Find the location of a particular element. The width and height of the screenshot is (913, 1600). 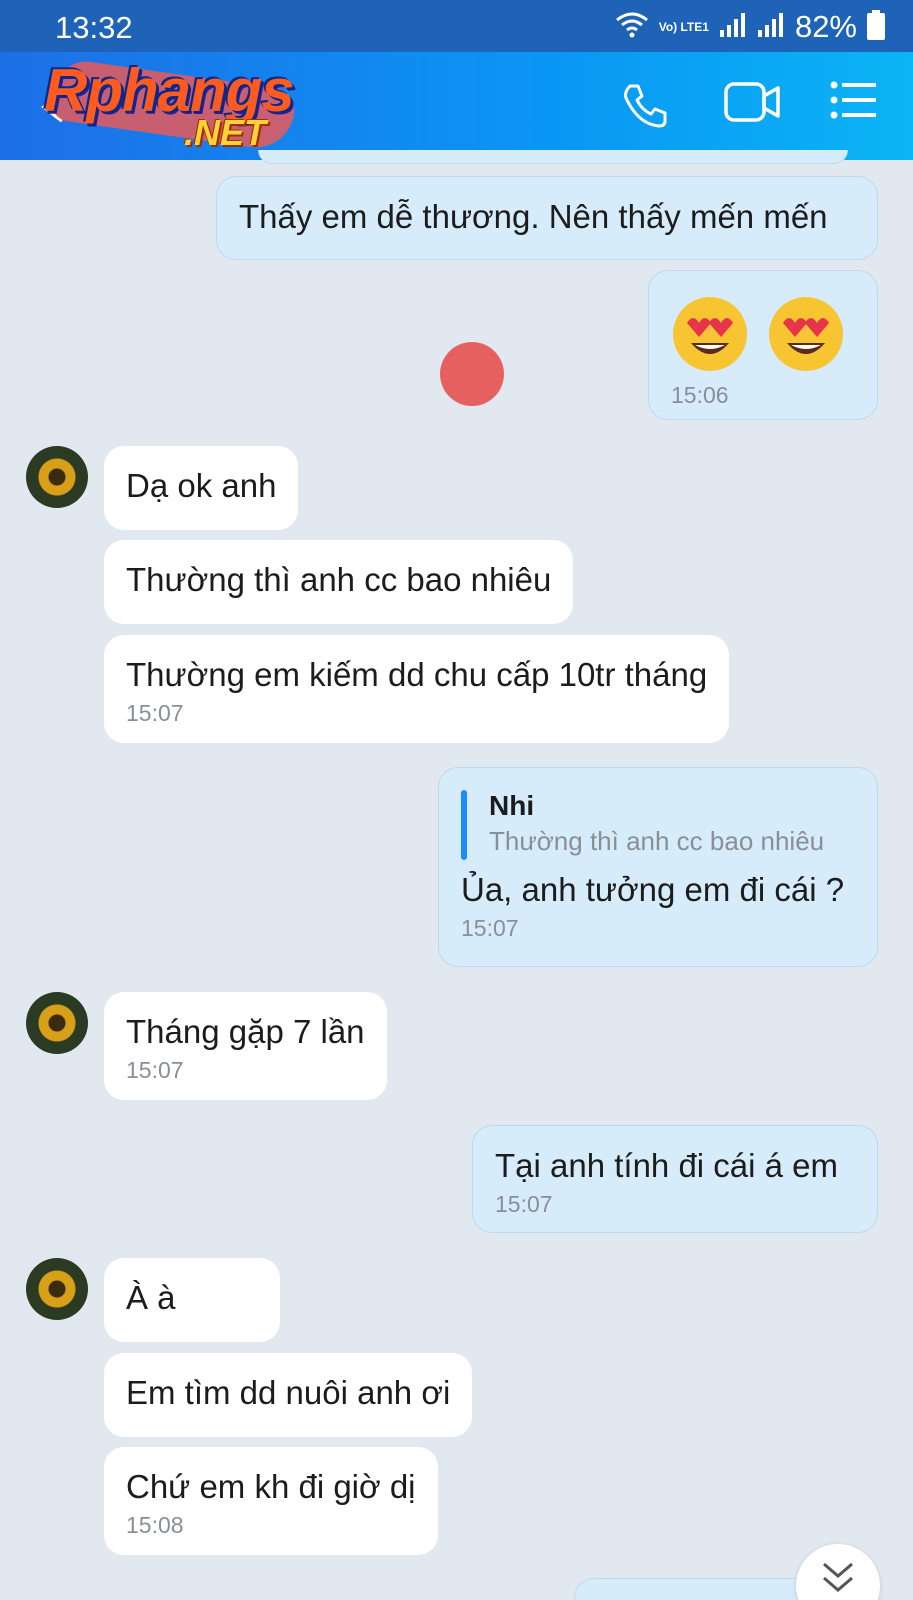

message-time: 15:06 is located at coordinates (700, 395).